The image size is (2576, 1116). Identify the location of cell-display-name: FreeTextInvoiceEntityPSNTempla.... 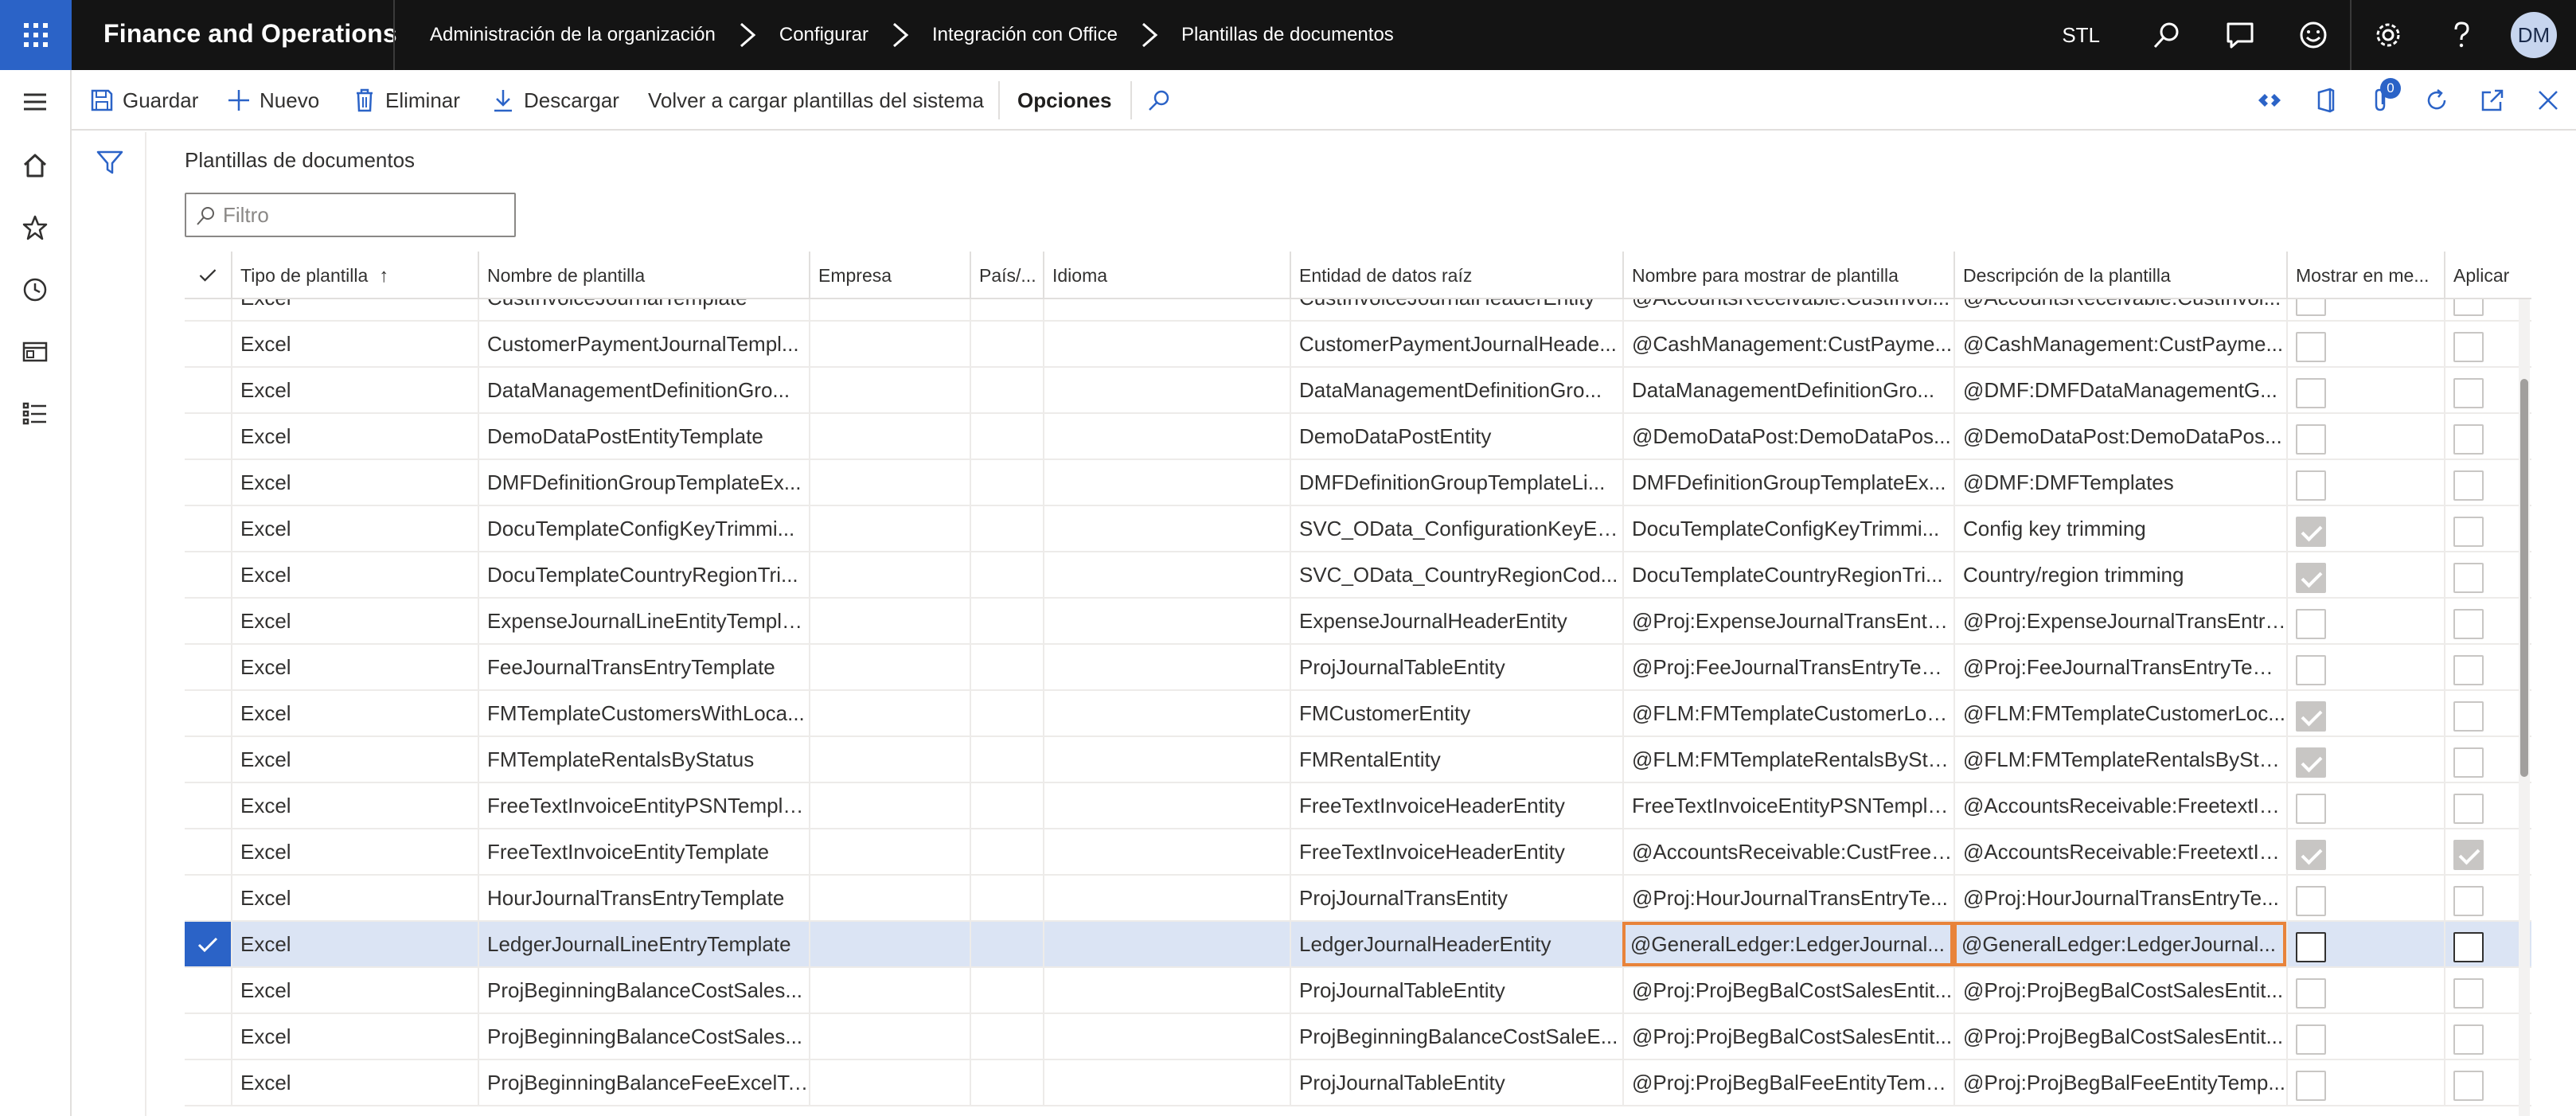
(1787, 805).